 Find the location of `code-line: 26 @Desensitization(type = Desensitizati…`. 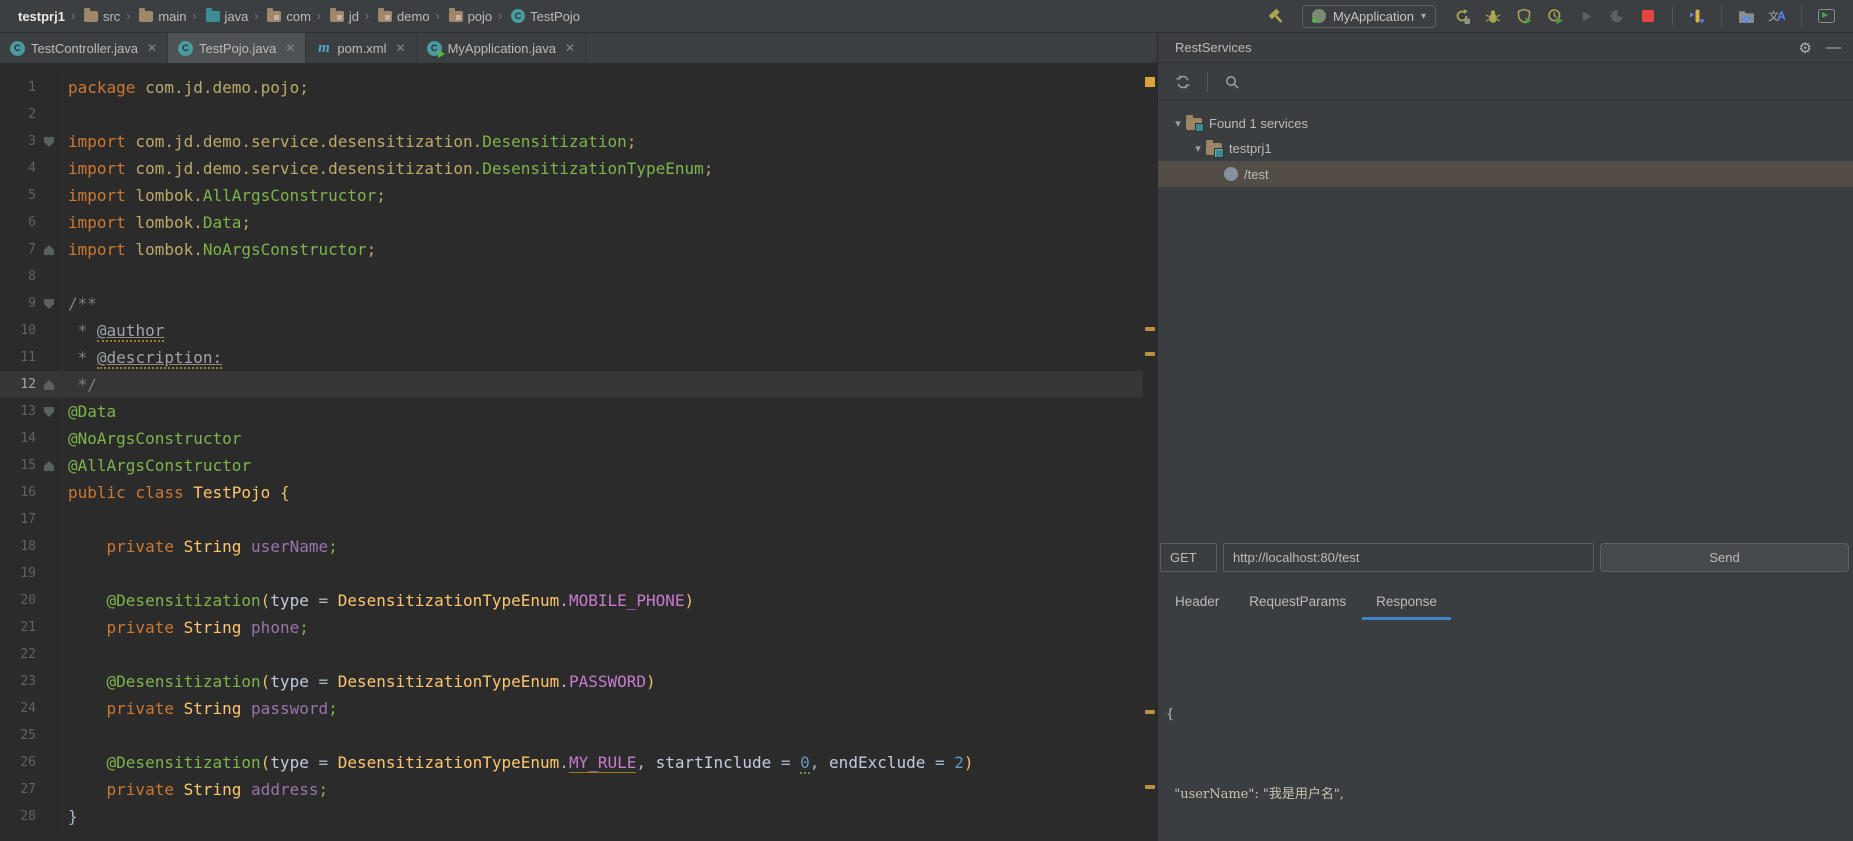

code-line: 26 @Desensitization(type = Desensitizati… is located at coordinates (571, 762).